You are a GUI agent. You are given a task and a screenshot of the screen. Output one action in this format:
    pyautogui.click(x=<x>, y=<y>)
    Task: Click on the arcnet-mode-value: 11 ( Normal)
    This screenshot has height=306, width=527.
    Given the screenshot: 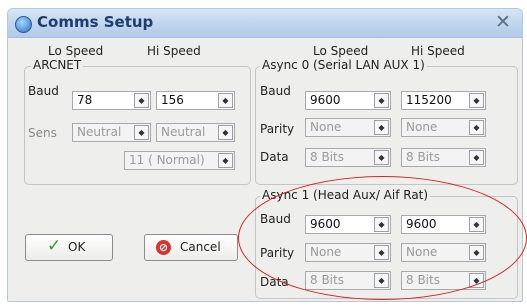 What is the action you would take?
    pyautogui.click(x=167, y=160)
    